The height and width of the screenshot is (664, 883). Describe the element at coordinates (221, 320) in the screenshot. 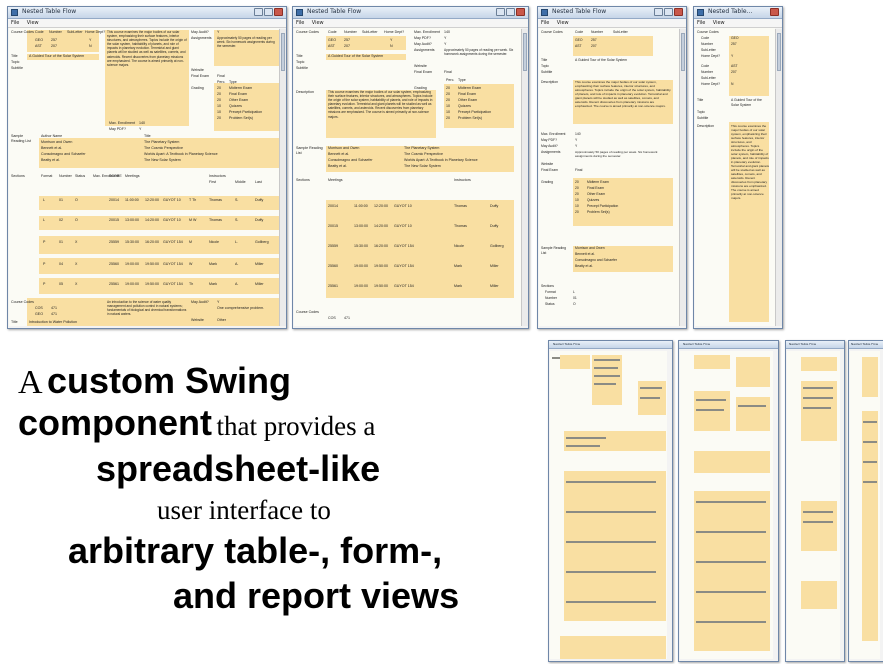

I see `final-exam-cell: Other` at that location.